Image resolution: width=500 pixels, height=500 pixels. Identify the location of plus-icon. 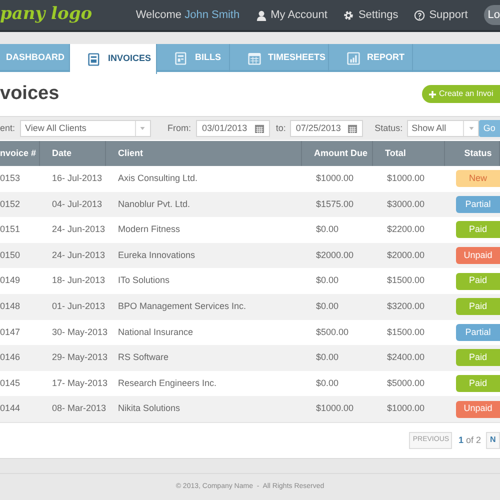
(432, 94).